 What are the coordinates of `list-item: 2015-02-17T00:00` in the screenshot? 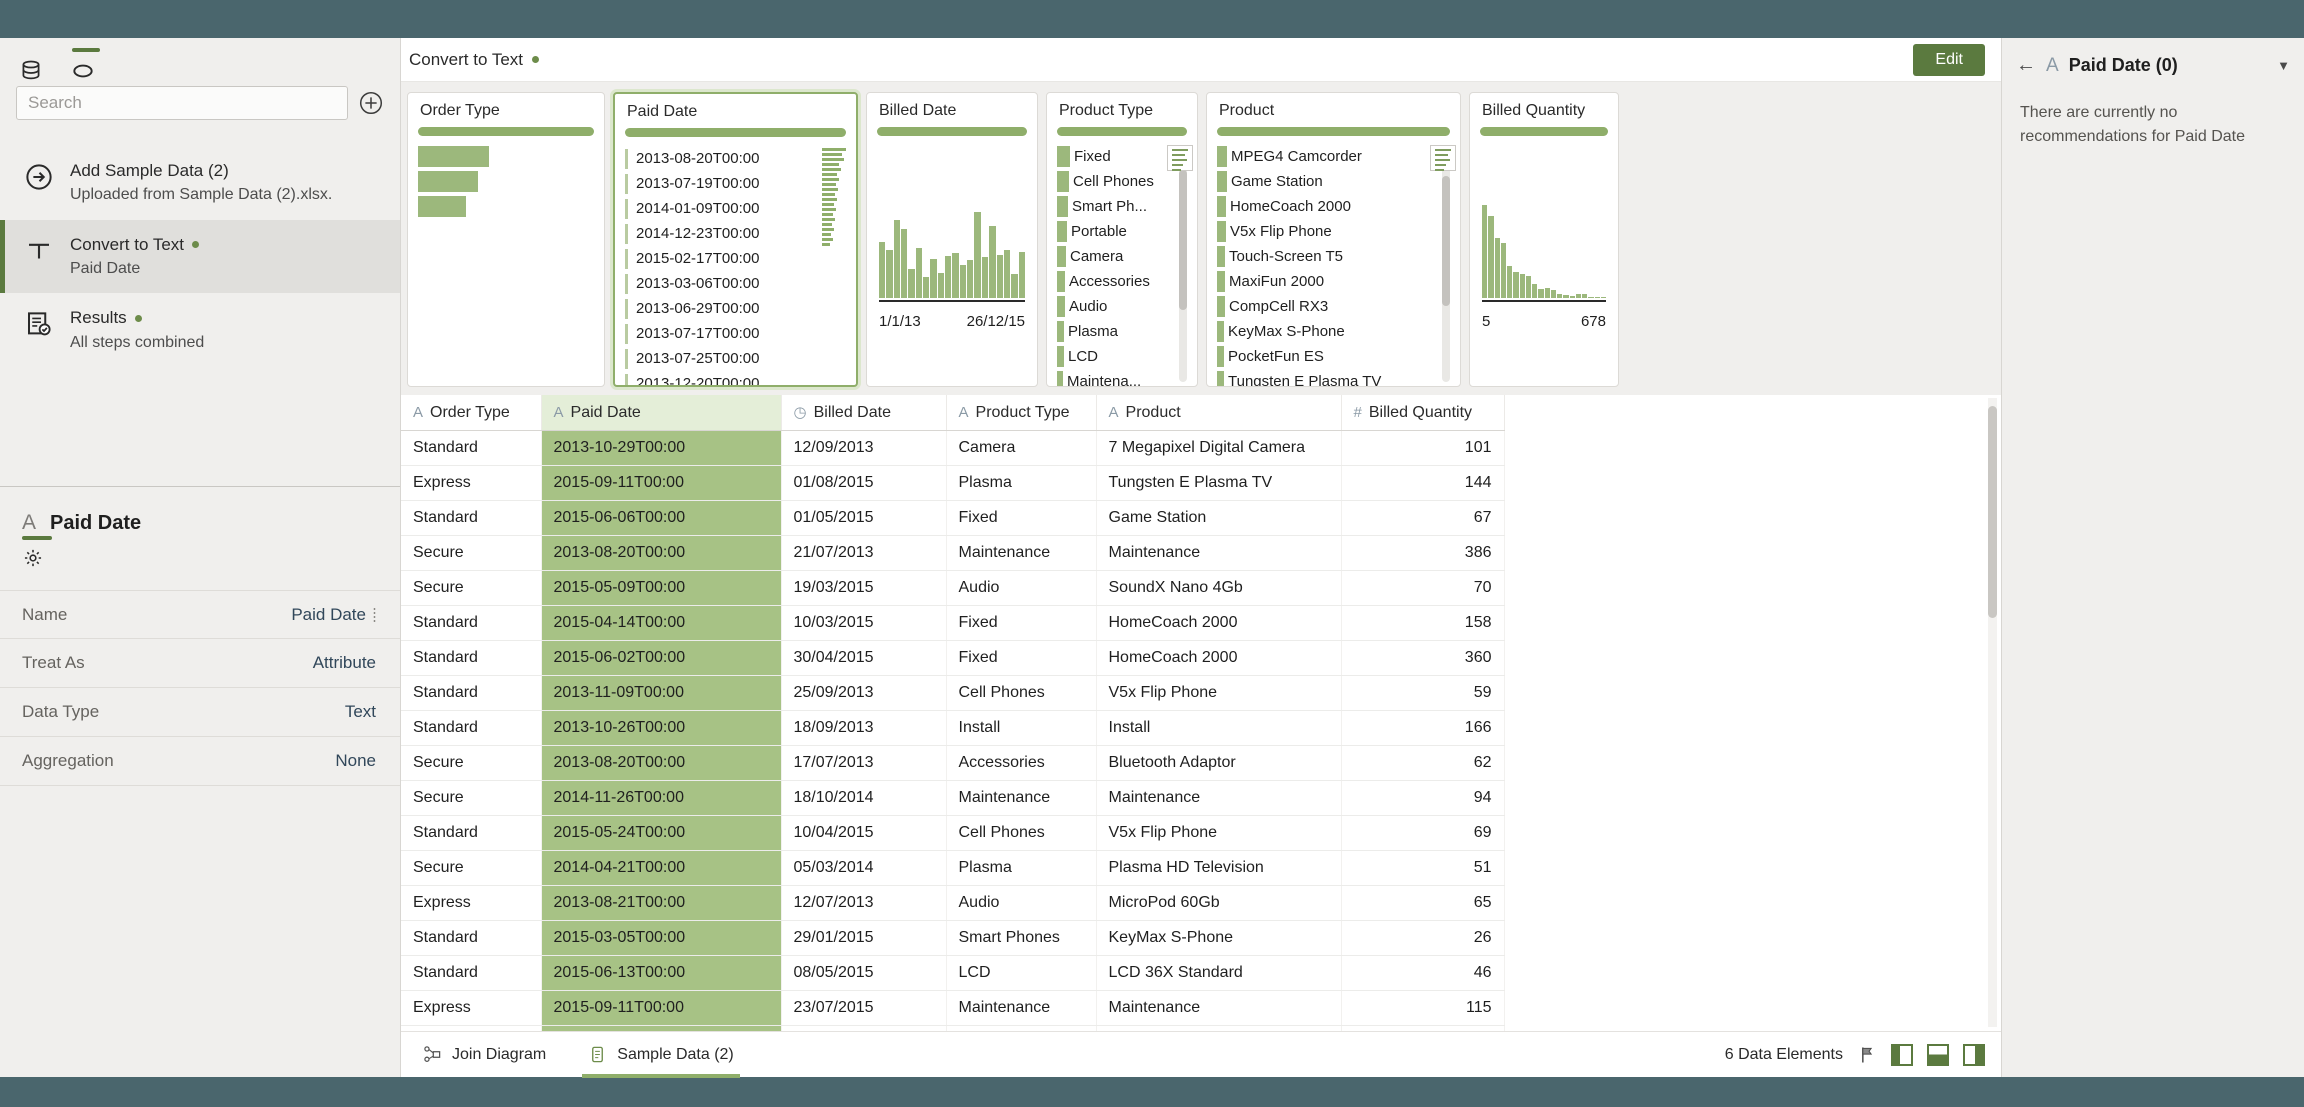 It's located at (740, 258).